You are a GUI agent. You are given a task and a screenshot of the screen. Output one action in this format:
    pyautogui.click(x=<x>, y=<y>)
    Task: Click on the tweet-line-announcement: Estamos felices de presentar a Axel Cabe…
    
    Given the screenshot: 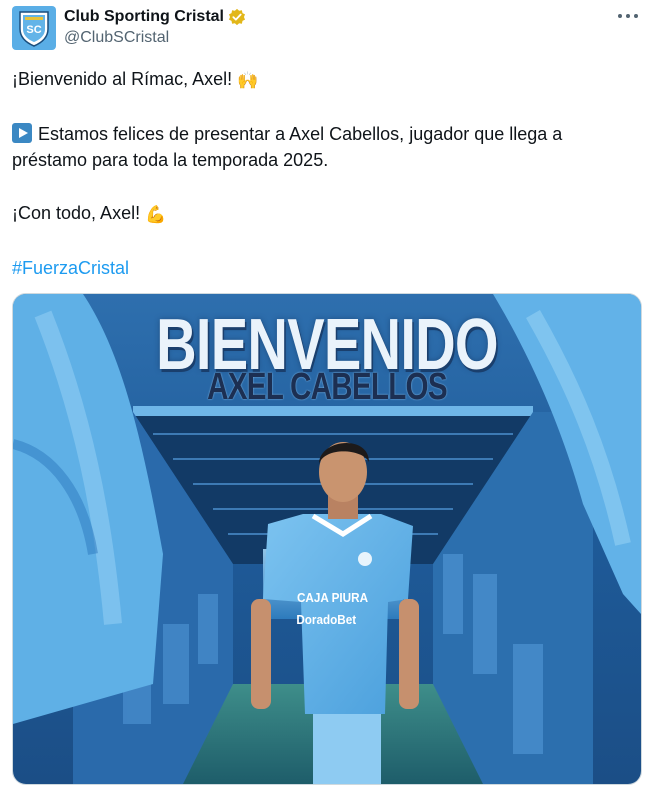 What is the action you would take?
    pyautogui.click(x=322, y=147)
    